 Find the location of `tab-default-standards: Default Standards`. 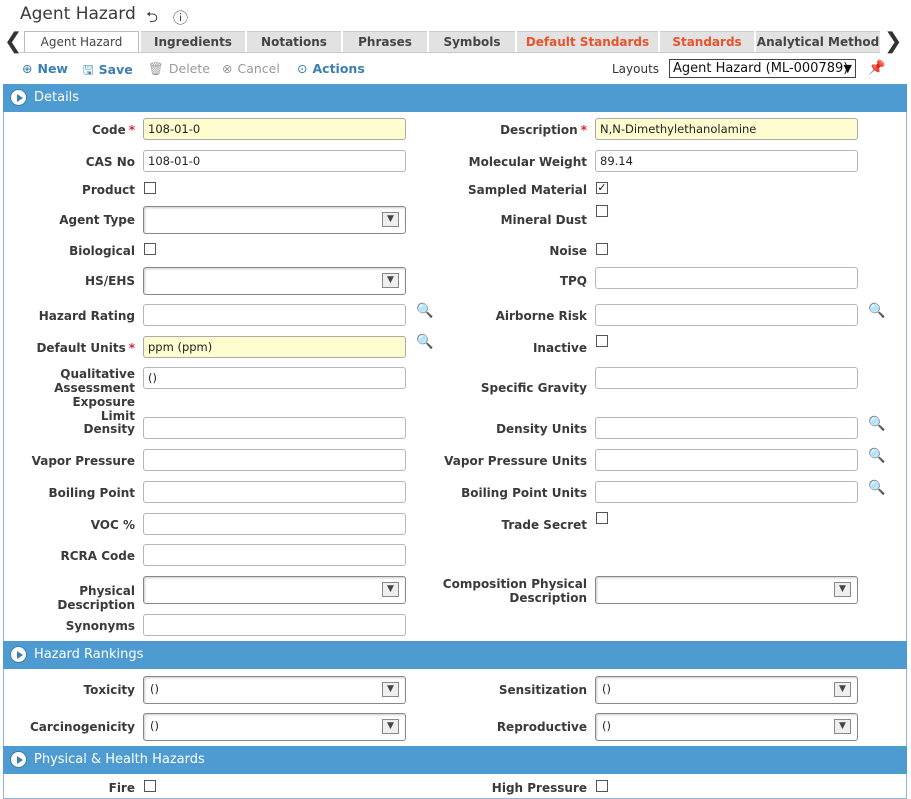

tab-default-standards: Default Standards is located at coordinates (587, 42).